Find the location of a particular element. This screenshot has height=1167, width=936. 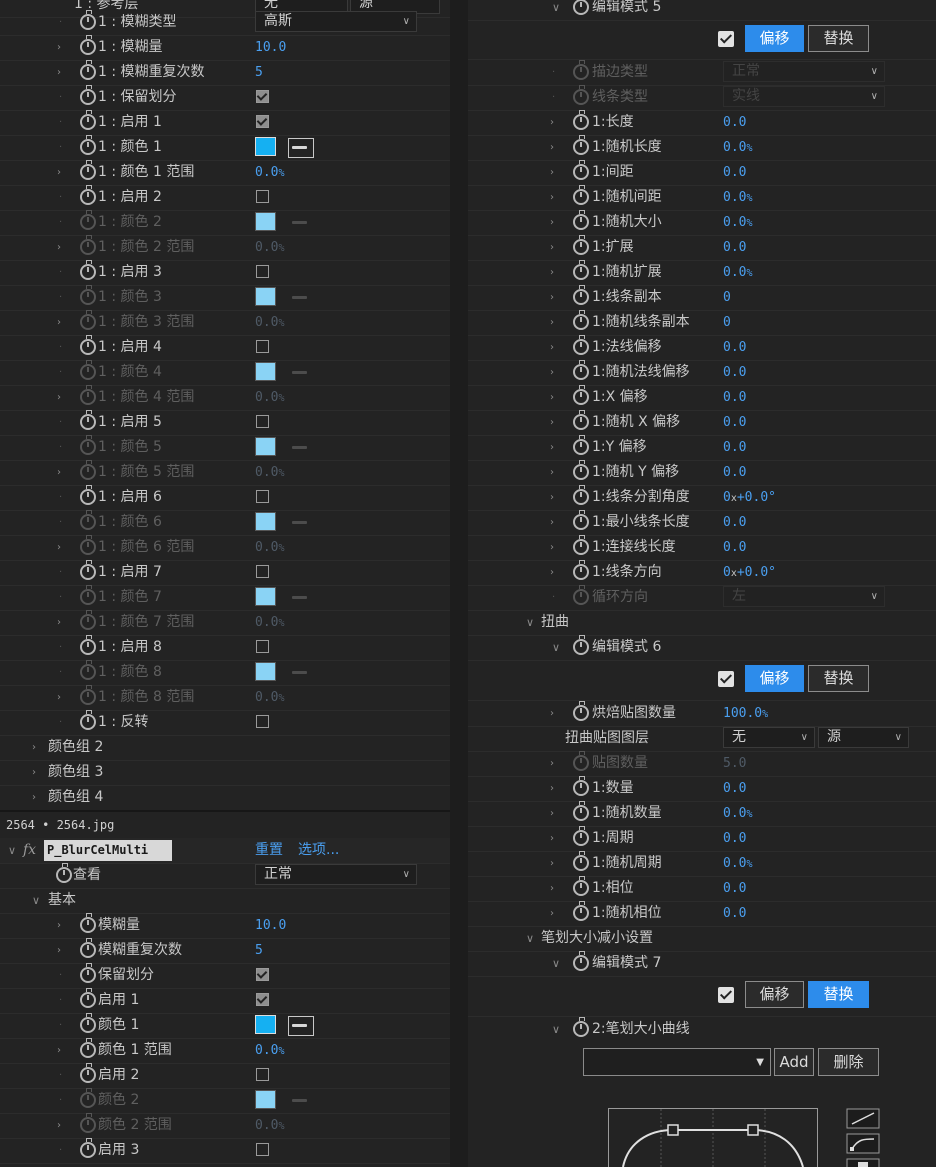

reset-link: 重置 is located at coordinates (269, 850).